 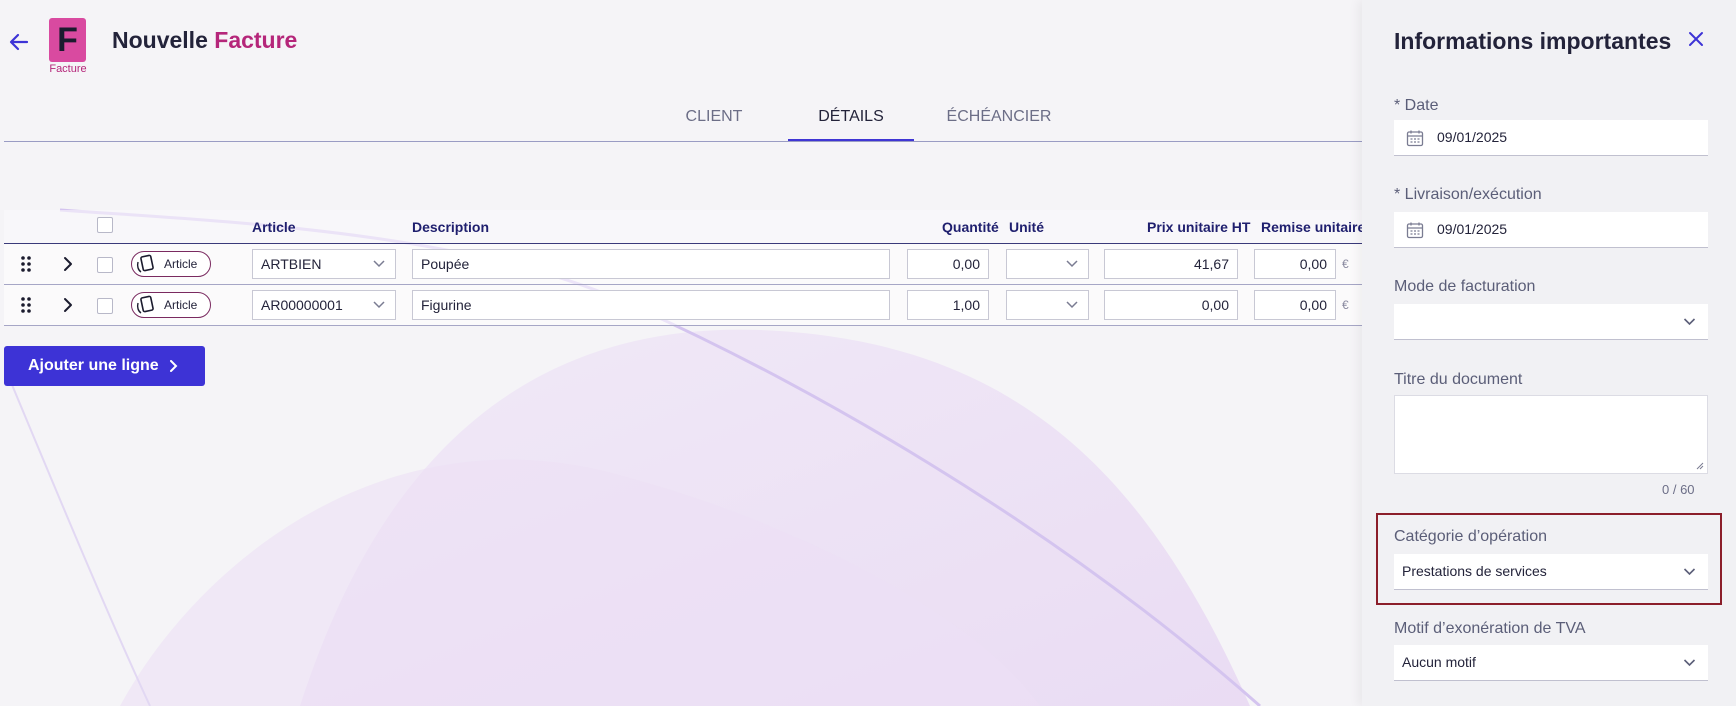 What do you see at coordinates (1551, 230) in the screenshot?
I see `livraison-field: 09/01/2025` at bounding box center [1551, 230].